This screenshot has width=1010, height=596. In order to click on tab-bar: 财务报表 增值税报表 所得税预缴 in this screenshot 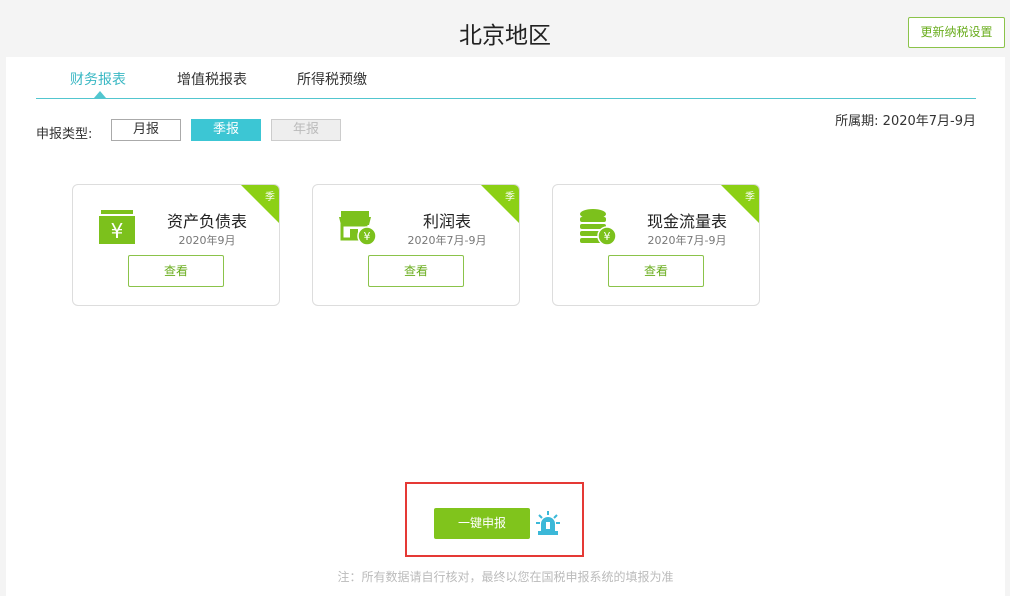, I will do `click(506, 78)`.